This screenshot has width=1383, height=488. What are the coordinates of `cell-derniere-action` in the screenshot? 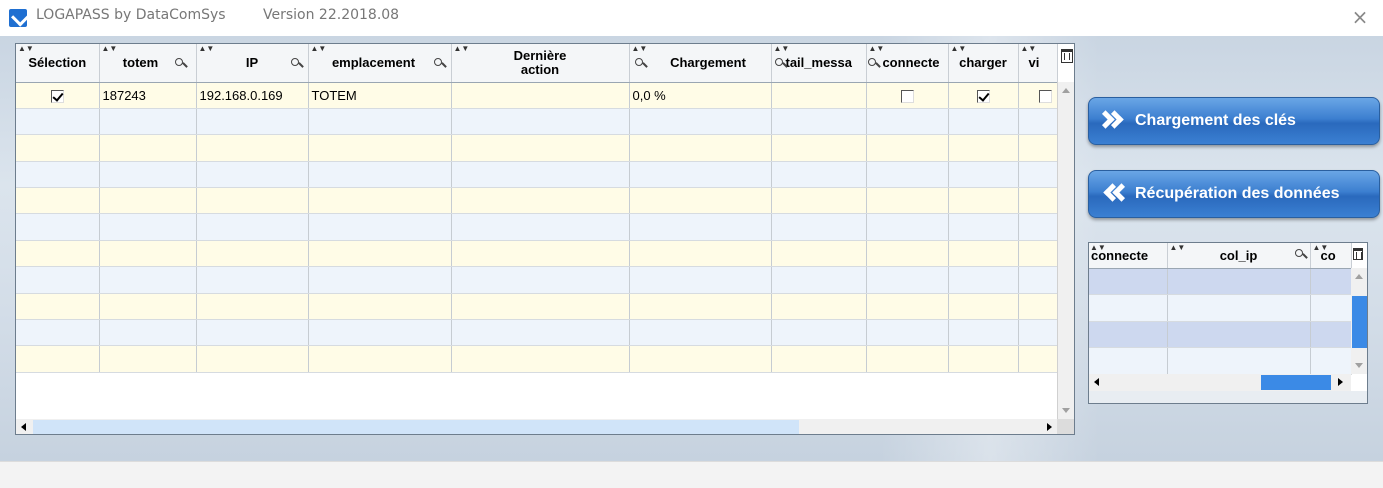 It's located at (540, 95).